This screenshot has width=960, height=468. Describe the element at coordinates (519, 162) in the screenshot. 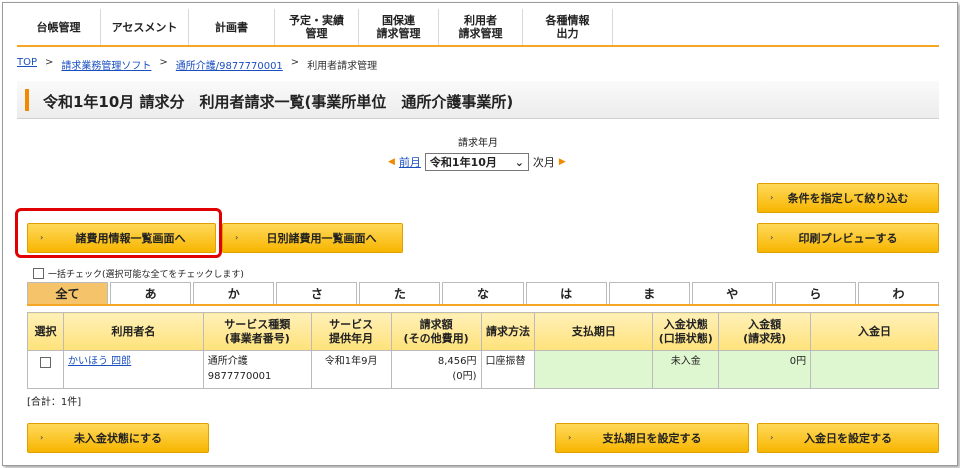

I see `chevron-down-icon: ⌄` at that location.